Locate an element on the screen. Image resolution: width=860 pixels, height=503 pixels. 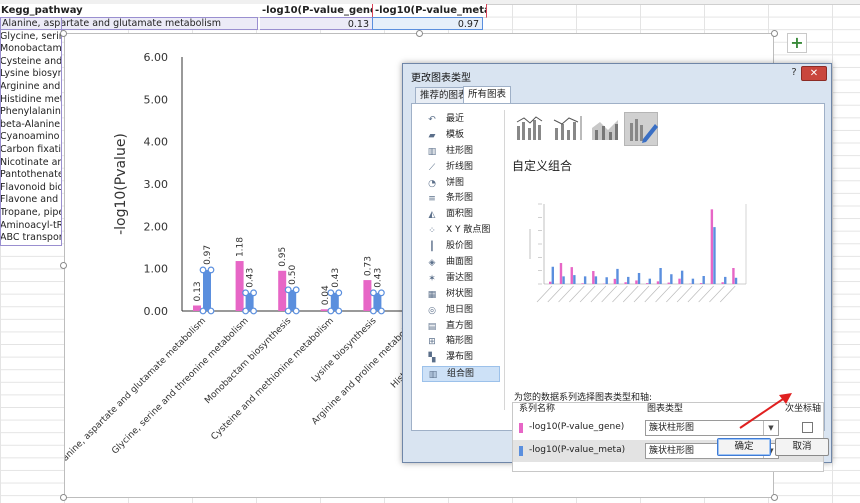
combo-thumb-area-column is located at coordinates (605, 129).